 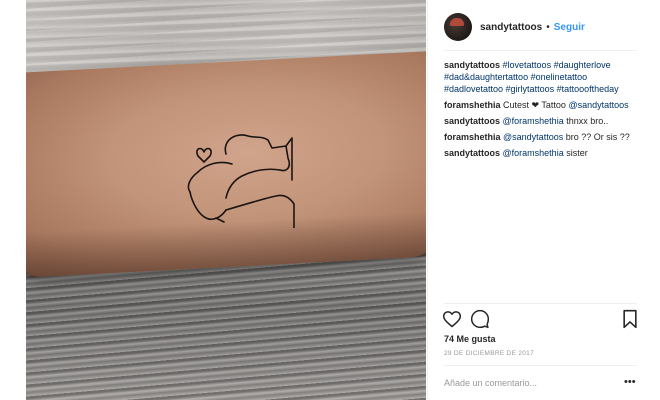 I want to click on likes-count: 74 Me gusta, so click(x=470, y=339).